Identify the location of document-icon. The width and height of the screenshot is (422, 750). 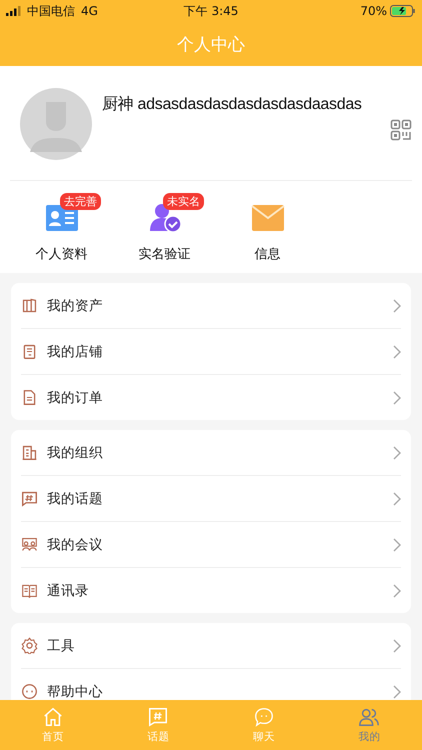
(29, 397).